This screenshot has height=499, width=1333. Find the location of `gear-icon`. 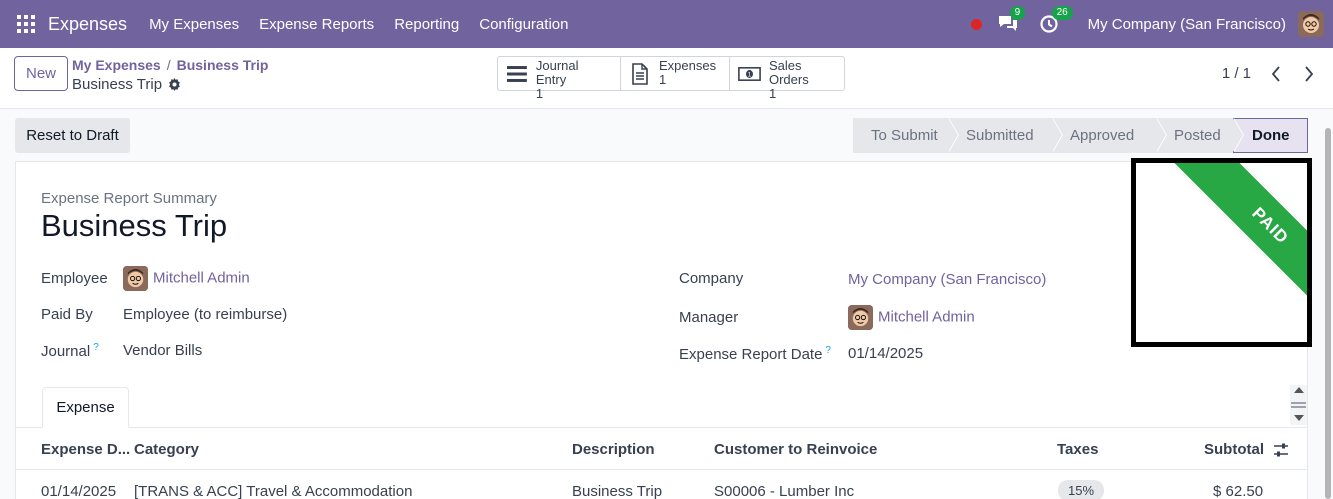

gear-icon is located at coordinates (174, 84).